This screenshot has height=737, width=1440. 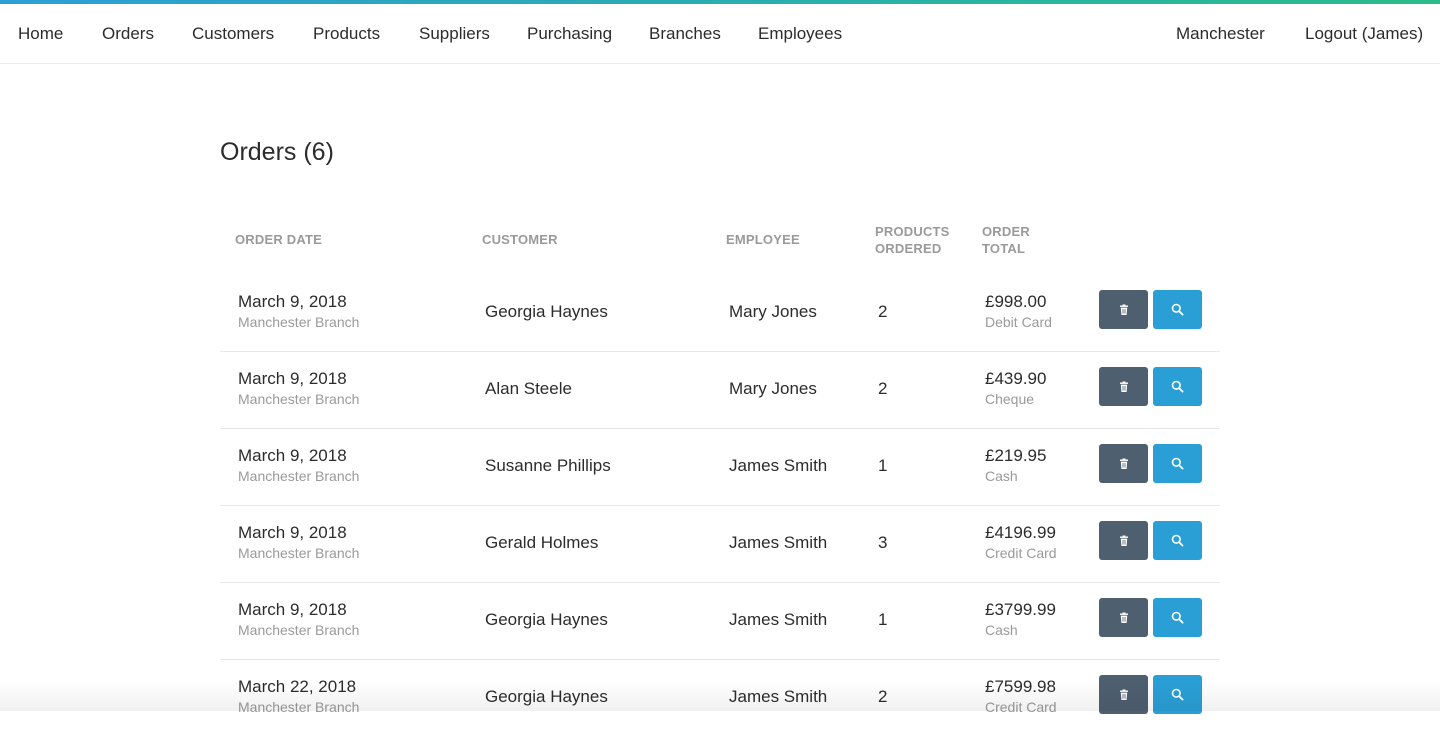 What do you see at coordinates (1220, 34) in the screenshot?
I see `nav-branch-selector: Manchester` at bounding box center [1220, 34].